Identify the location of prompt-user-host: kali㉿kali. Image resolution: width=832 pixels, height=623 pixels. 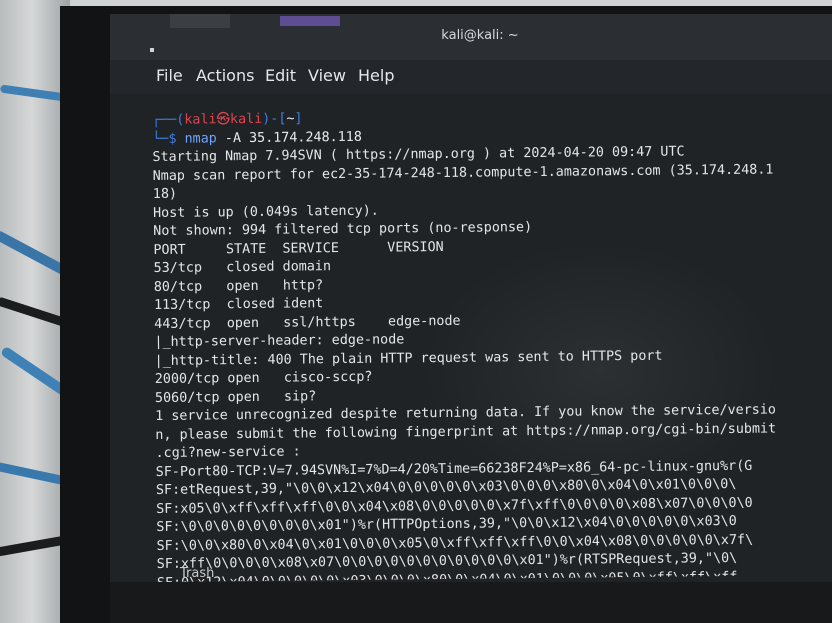
(223, 119).